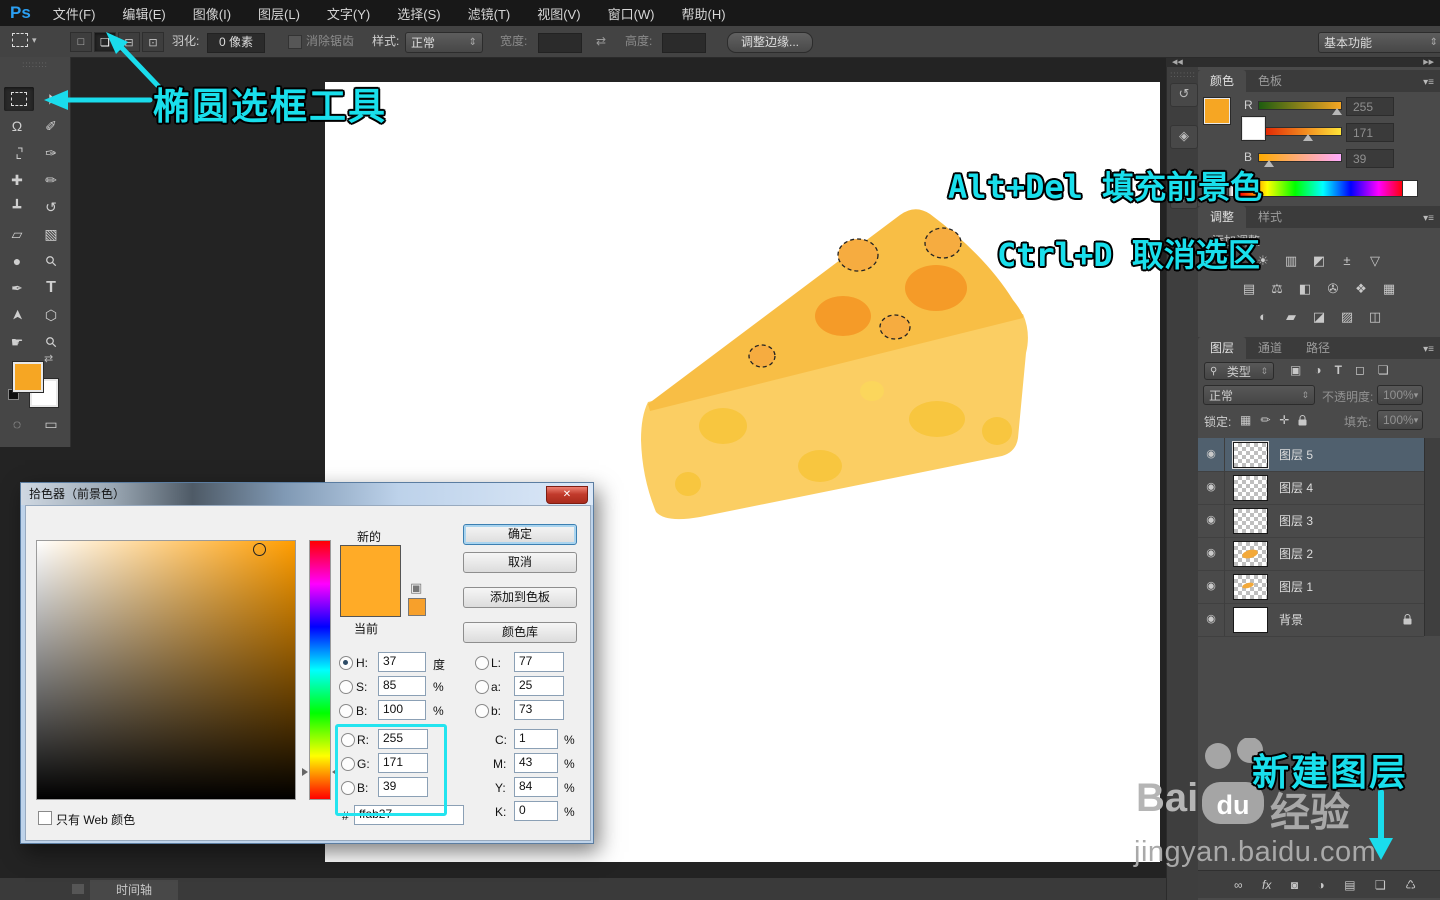  I want to click on panel-background-swatch, so click(1253, 128).